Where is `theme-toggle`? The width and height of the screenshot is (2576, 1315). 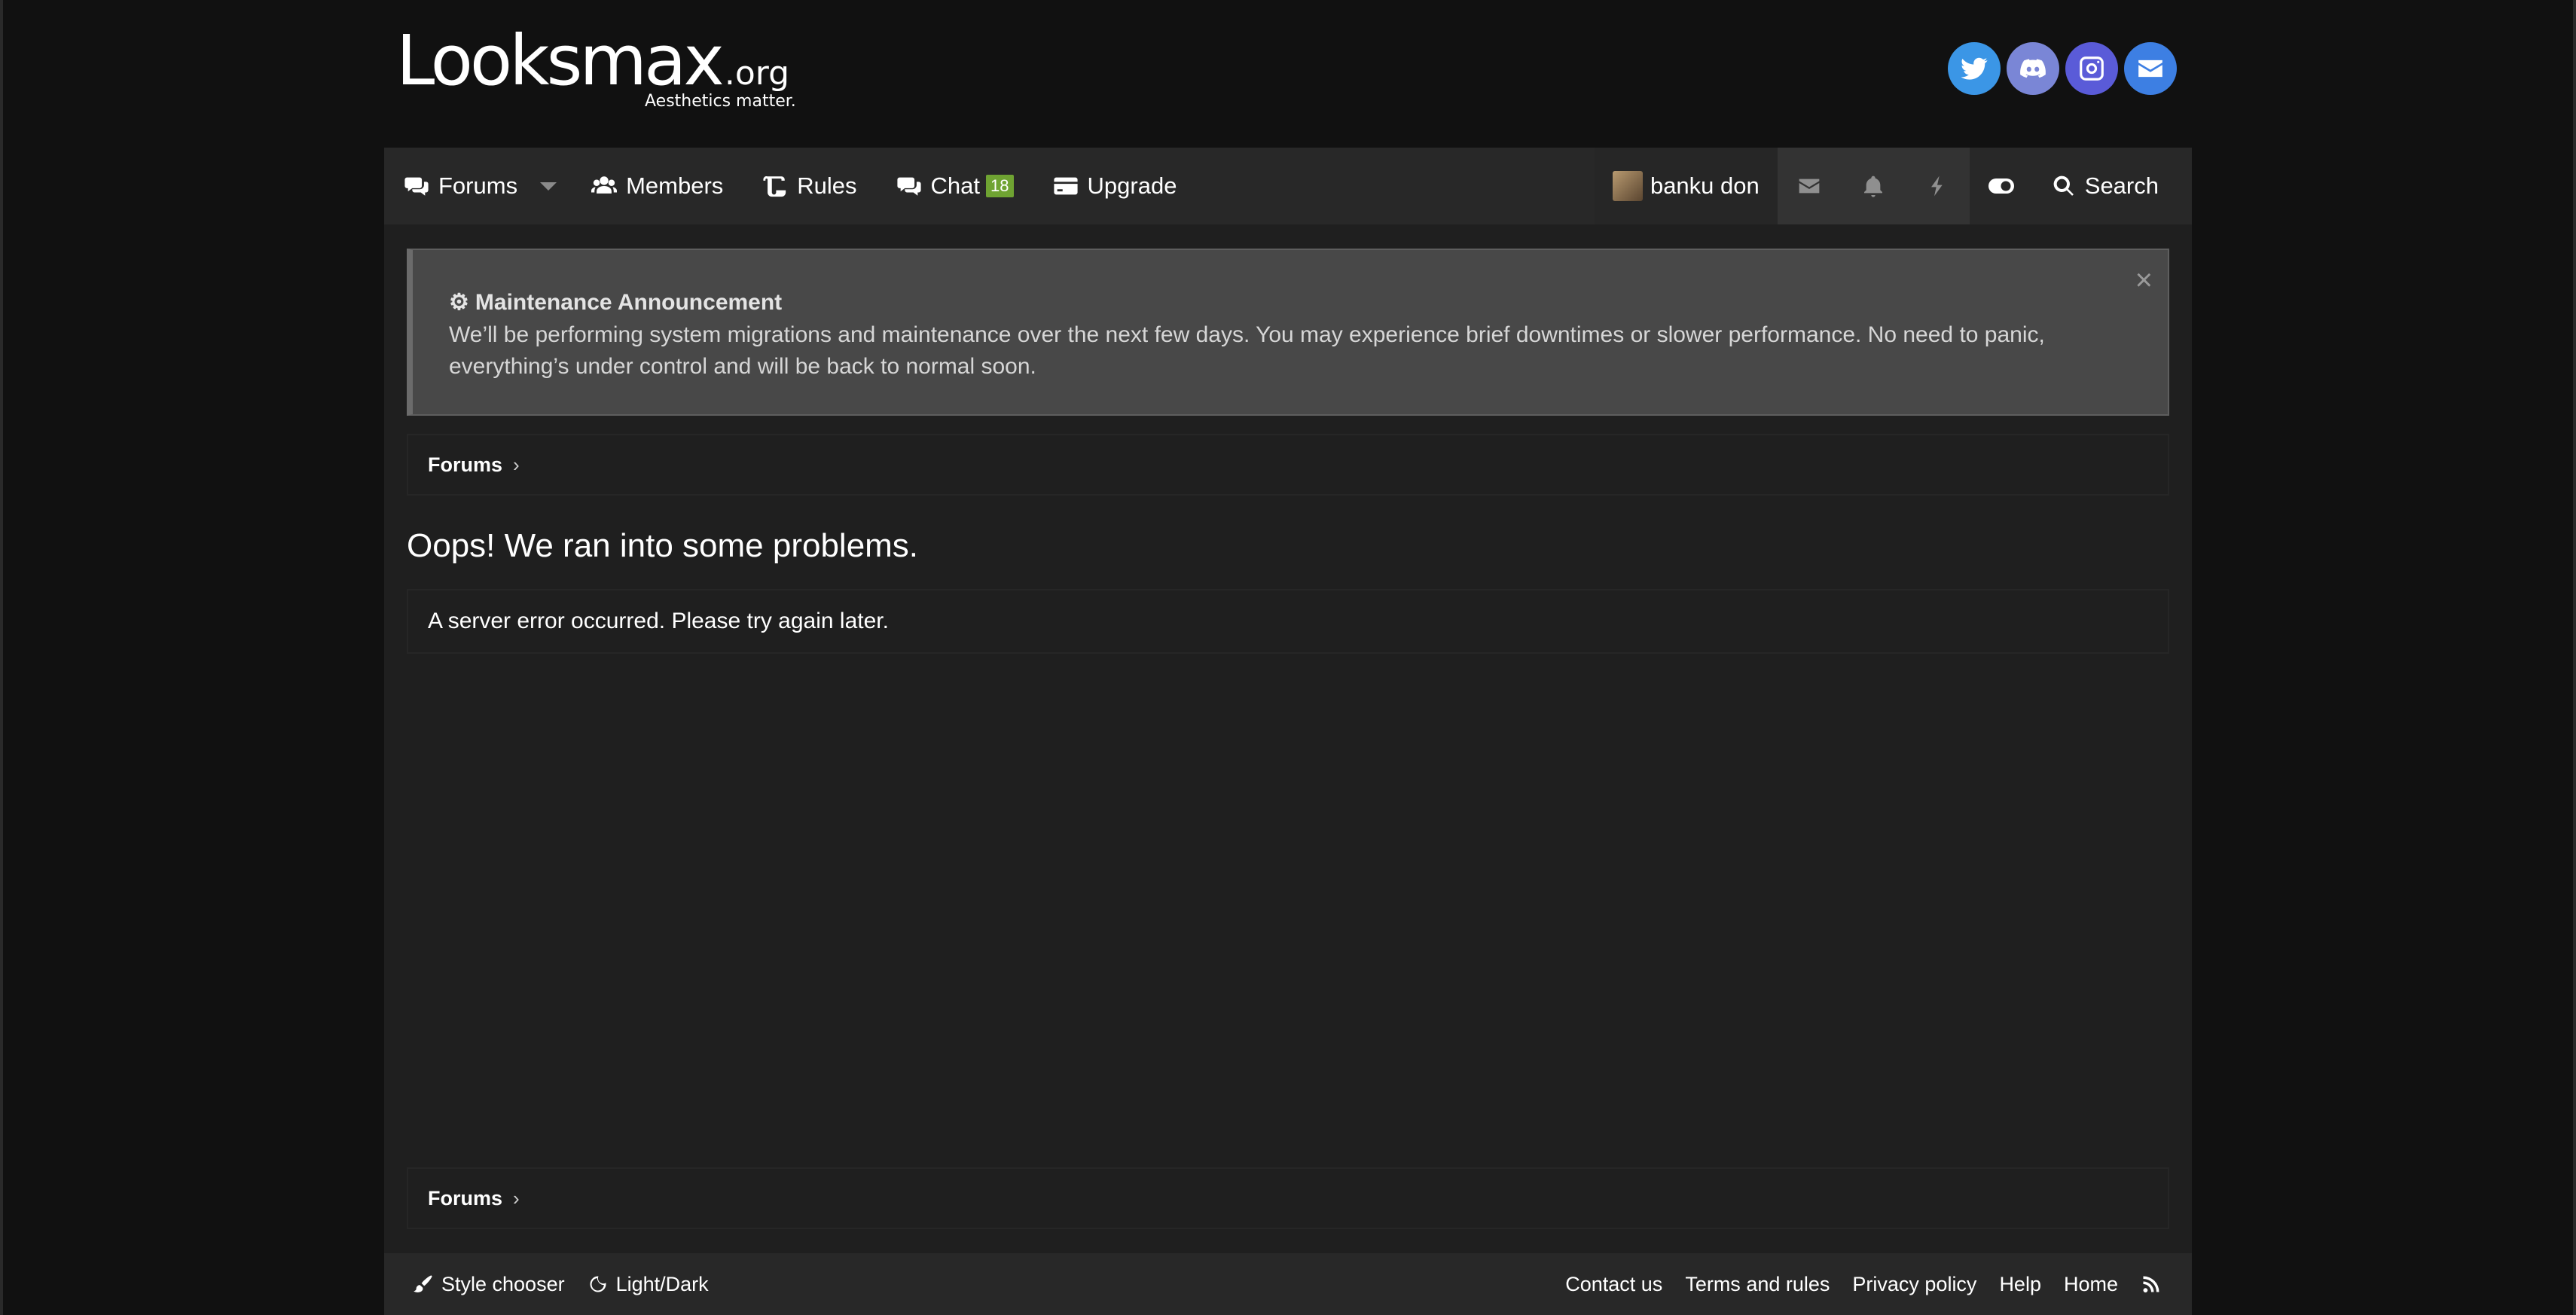 theme-toggle is located at coordinates (2002, 186).